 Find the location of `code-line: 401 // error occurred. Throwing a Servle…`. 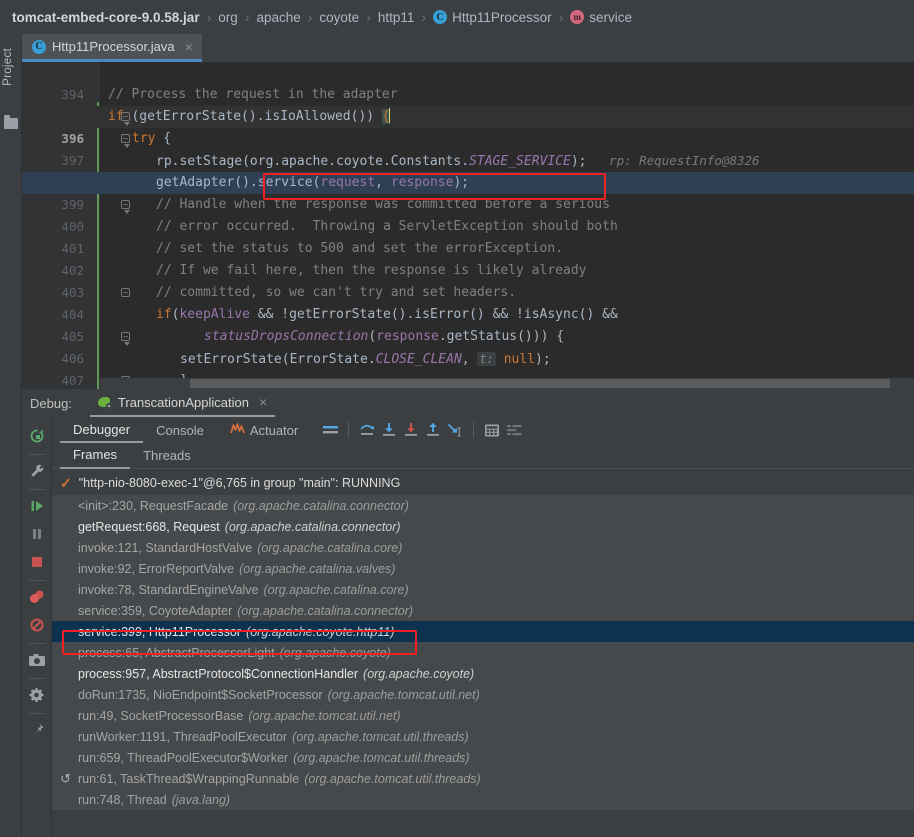

code-line: 401 // error occurred. Throwing a Servle… is located at coordinates (468, 236).